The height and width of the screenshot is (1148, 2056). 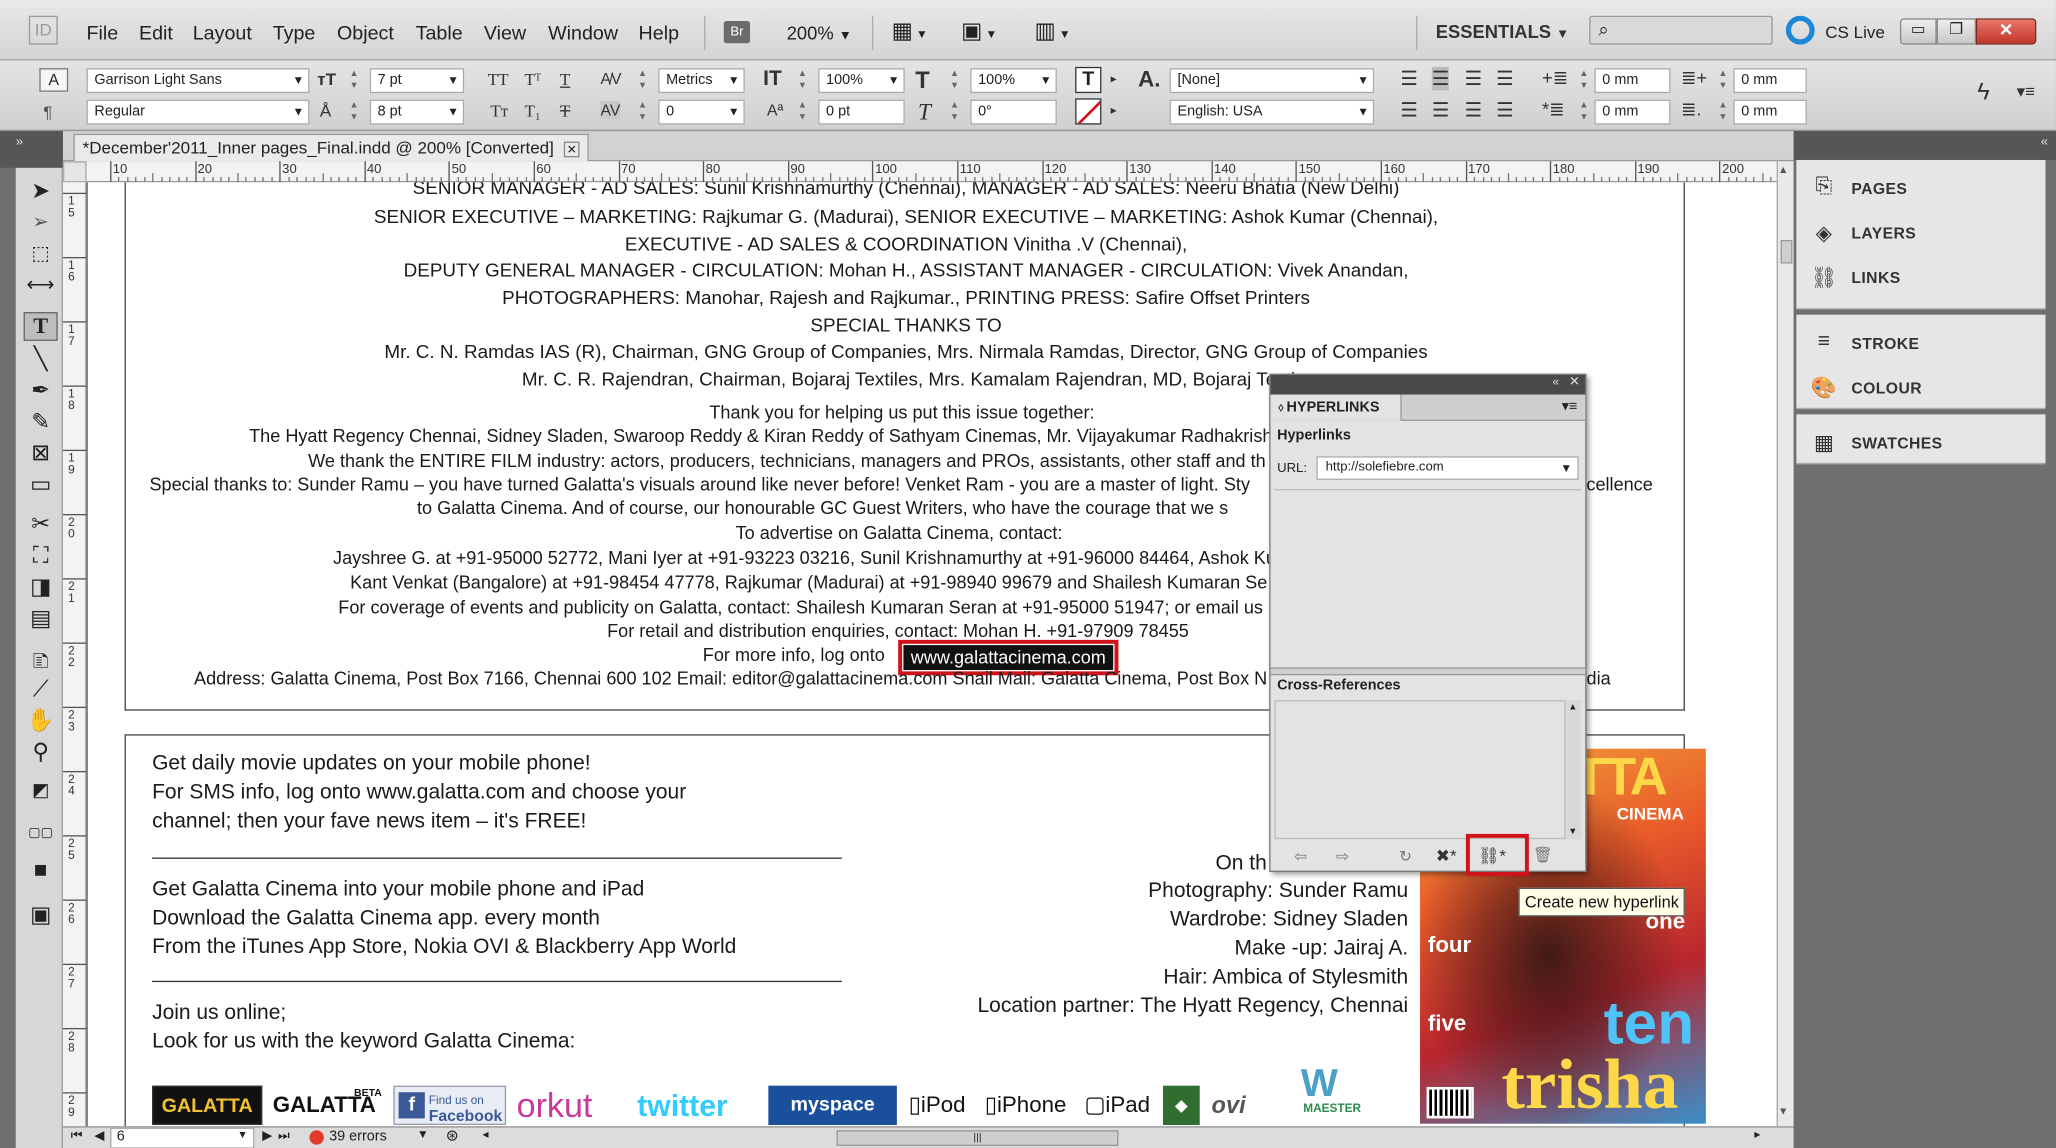 What do you see at coordinates (41, 287) in the screenshot?
I see `gap-tool-icon: ⟷` at bounding box center [41, 287].